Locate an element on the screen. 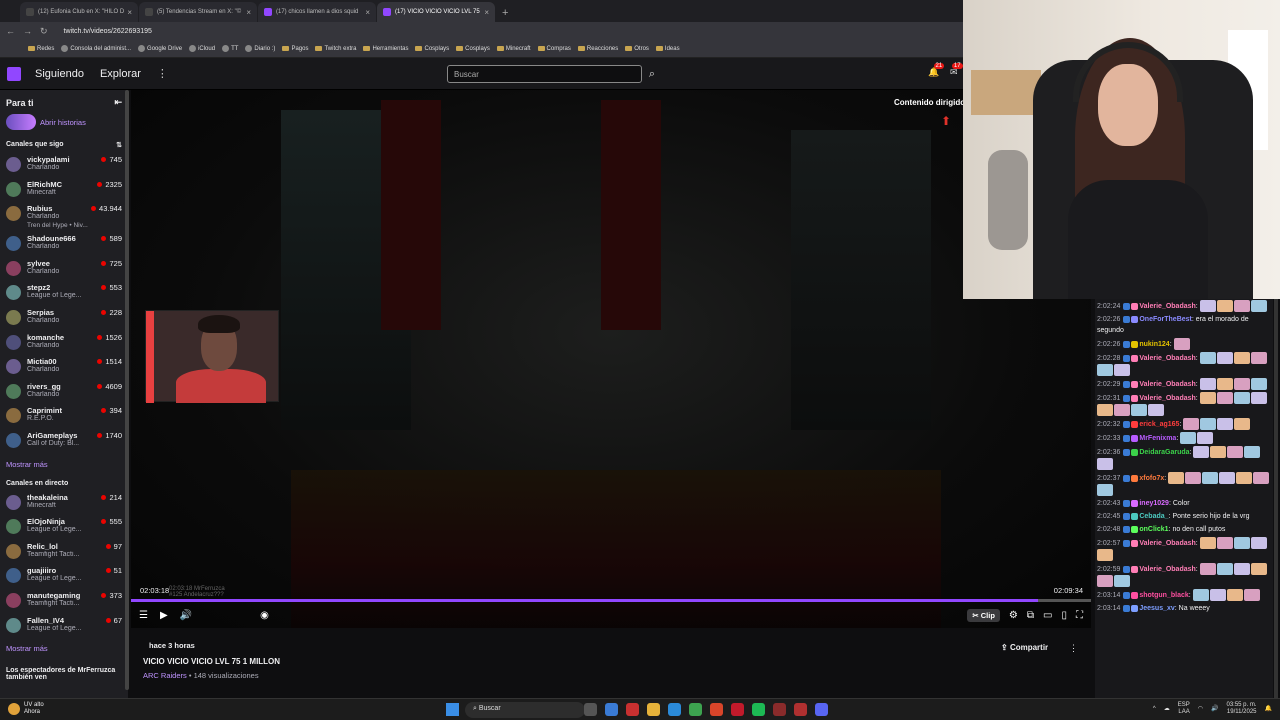 The height and width of the screenshot is (720, 1280). chat-username: Cebada_ is located at coordinates (1153, 516).